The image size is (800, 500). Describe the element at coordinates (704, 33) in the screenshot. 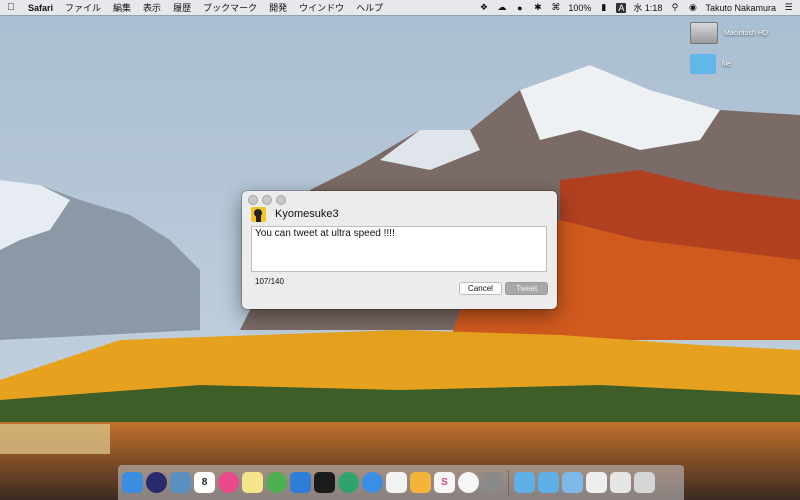

I see `hard-drive-icon` at that location.